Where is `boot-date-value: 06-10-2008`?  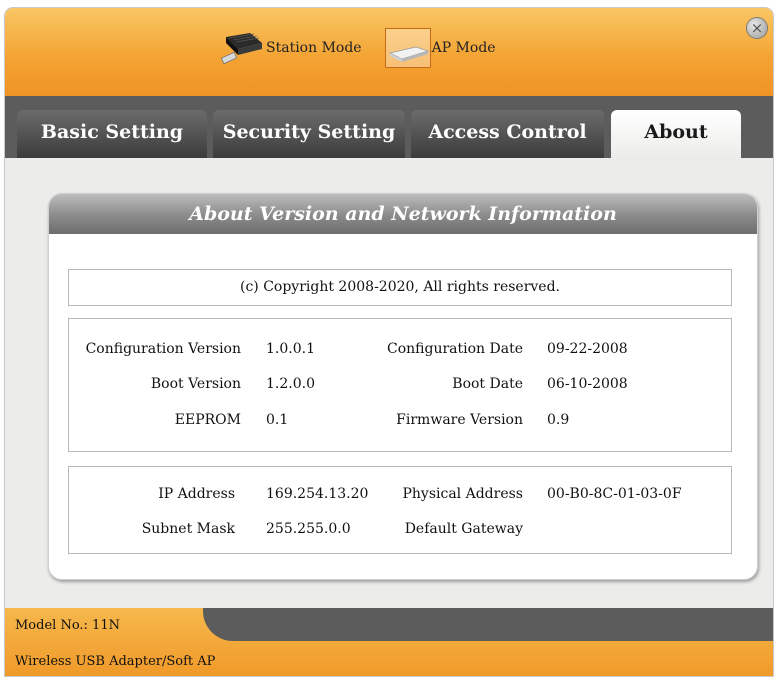
boot-date-value: 06-10-2008 is located at coordinates (587, 384).